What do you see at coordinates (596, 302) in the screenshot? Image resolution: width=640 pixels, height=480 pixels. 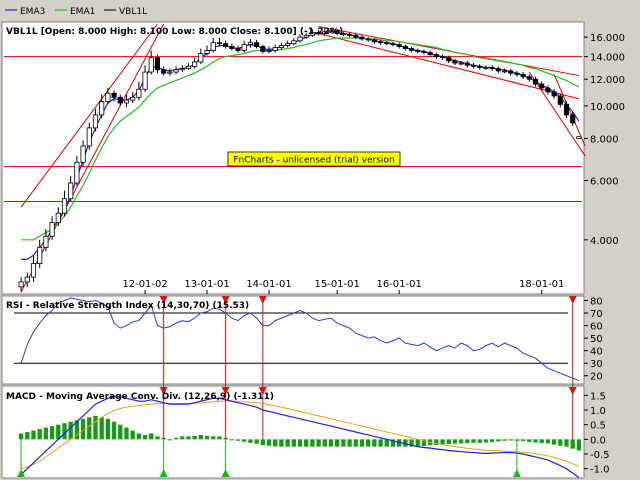 I see `rsi-ytick-label: 80` at bounding box center [596, 302].